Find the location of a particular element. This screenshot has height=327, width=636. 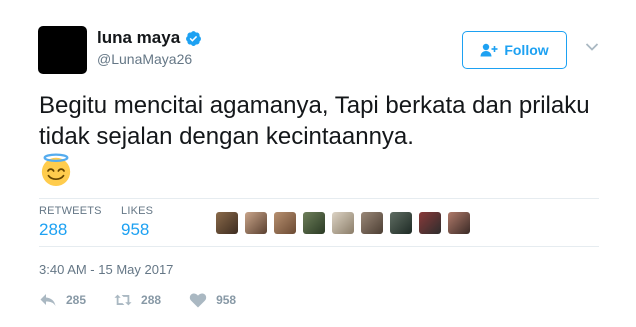

avatar is located at coordinates (62, 50).